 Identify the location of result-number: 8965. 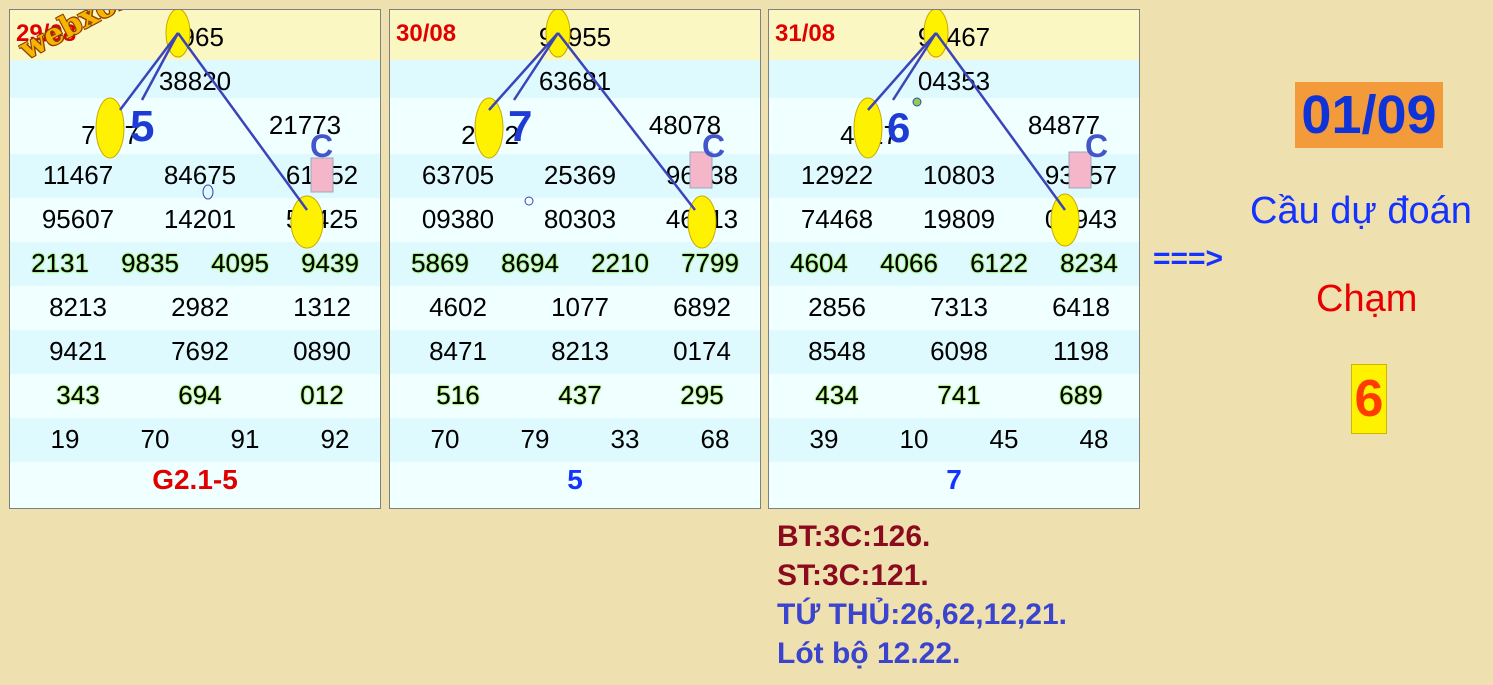
(195, 37).